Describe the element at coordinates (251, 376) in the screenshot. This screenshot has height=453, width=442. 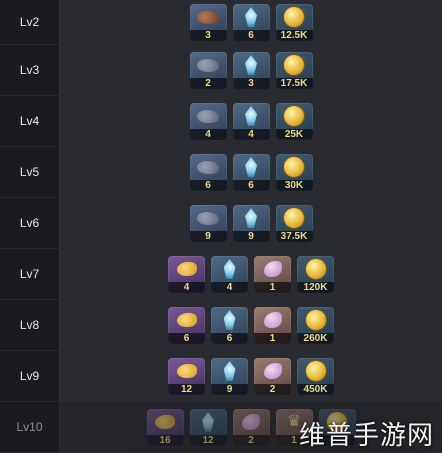
I see `cost-items: 12 9 2 450K` at that location.